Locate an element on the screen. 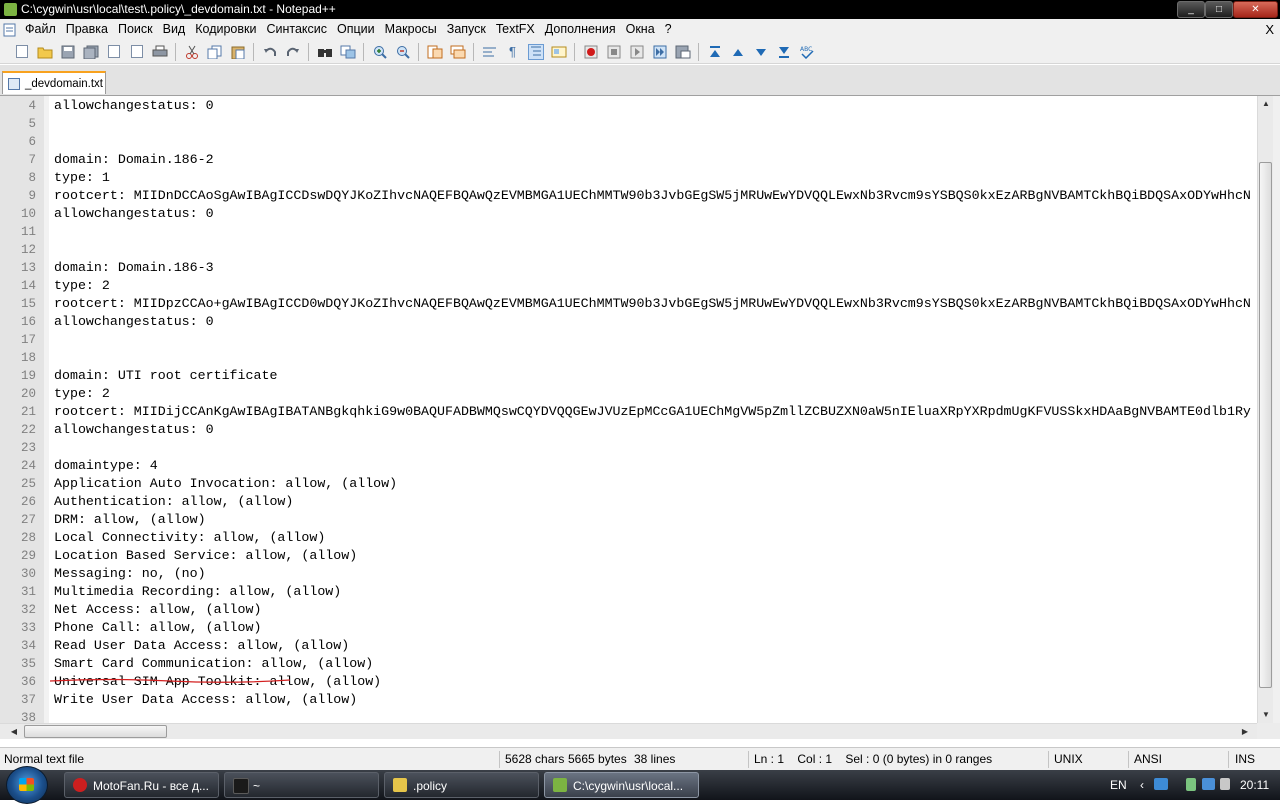 Image resolution: width=1280 pixels, height=804 pixels. menu-plugins: Дополнения is located at coordinates (580, 29).